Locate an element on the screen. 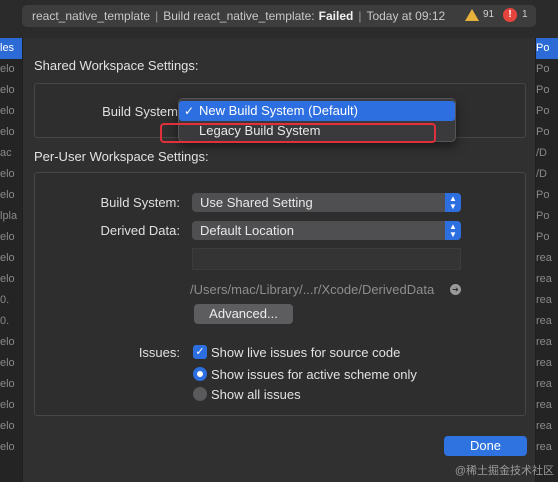 The image size is (558, 482). all-issues-label: Show all issues is located at coordinates (256, 394).